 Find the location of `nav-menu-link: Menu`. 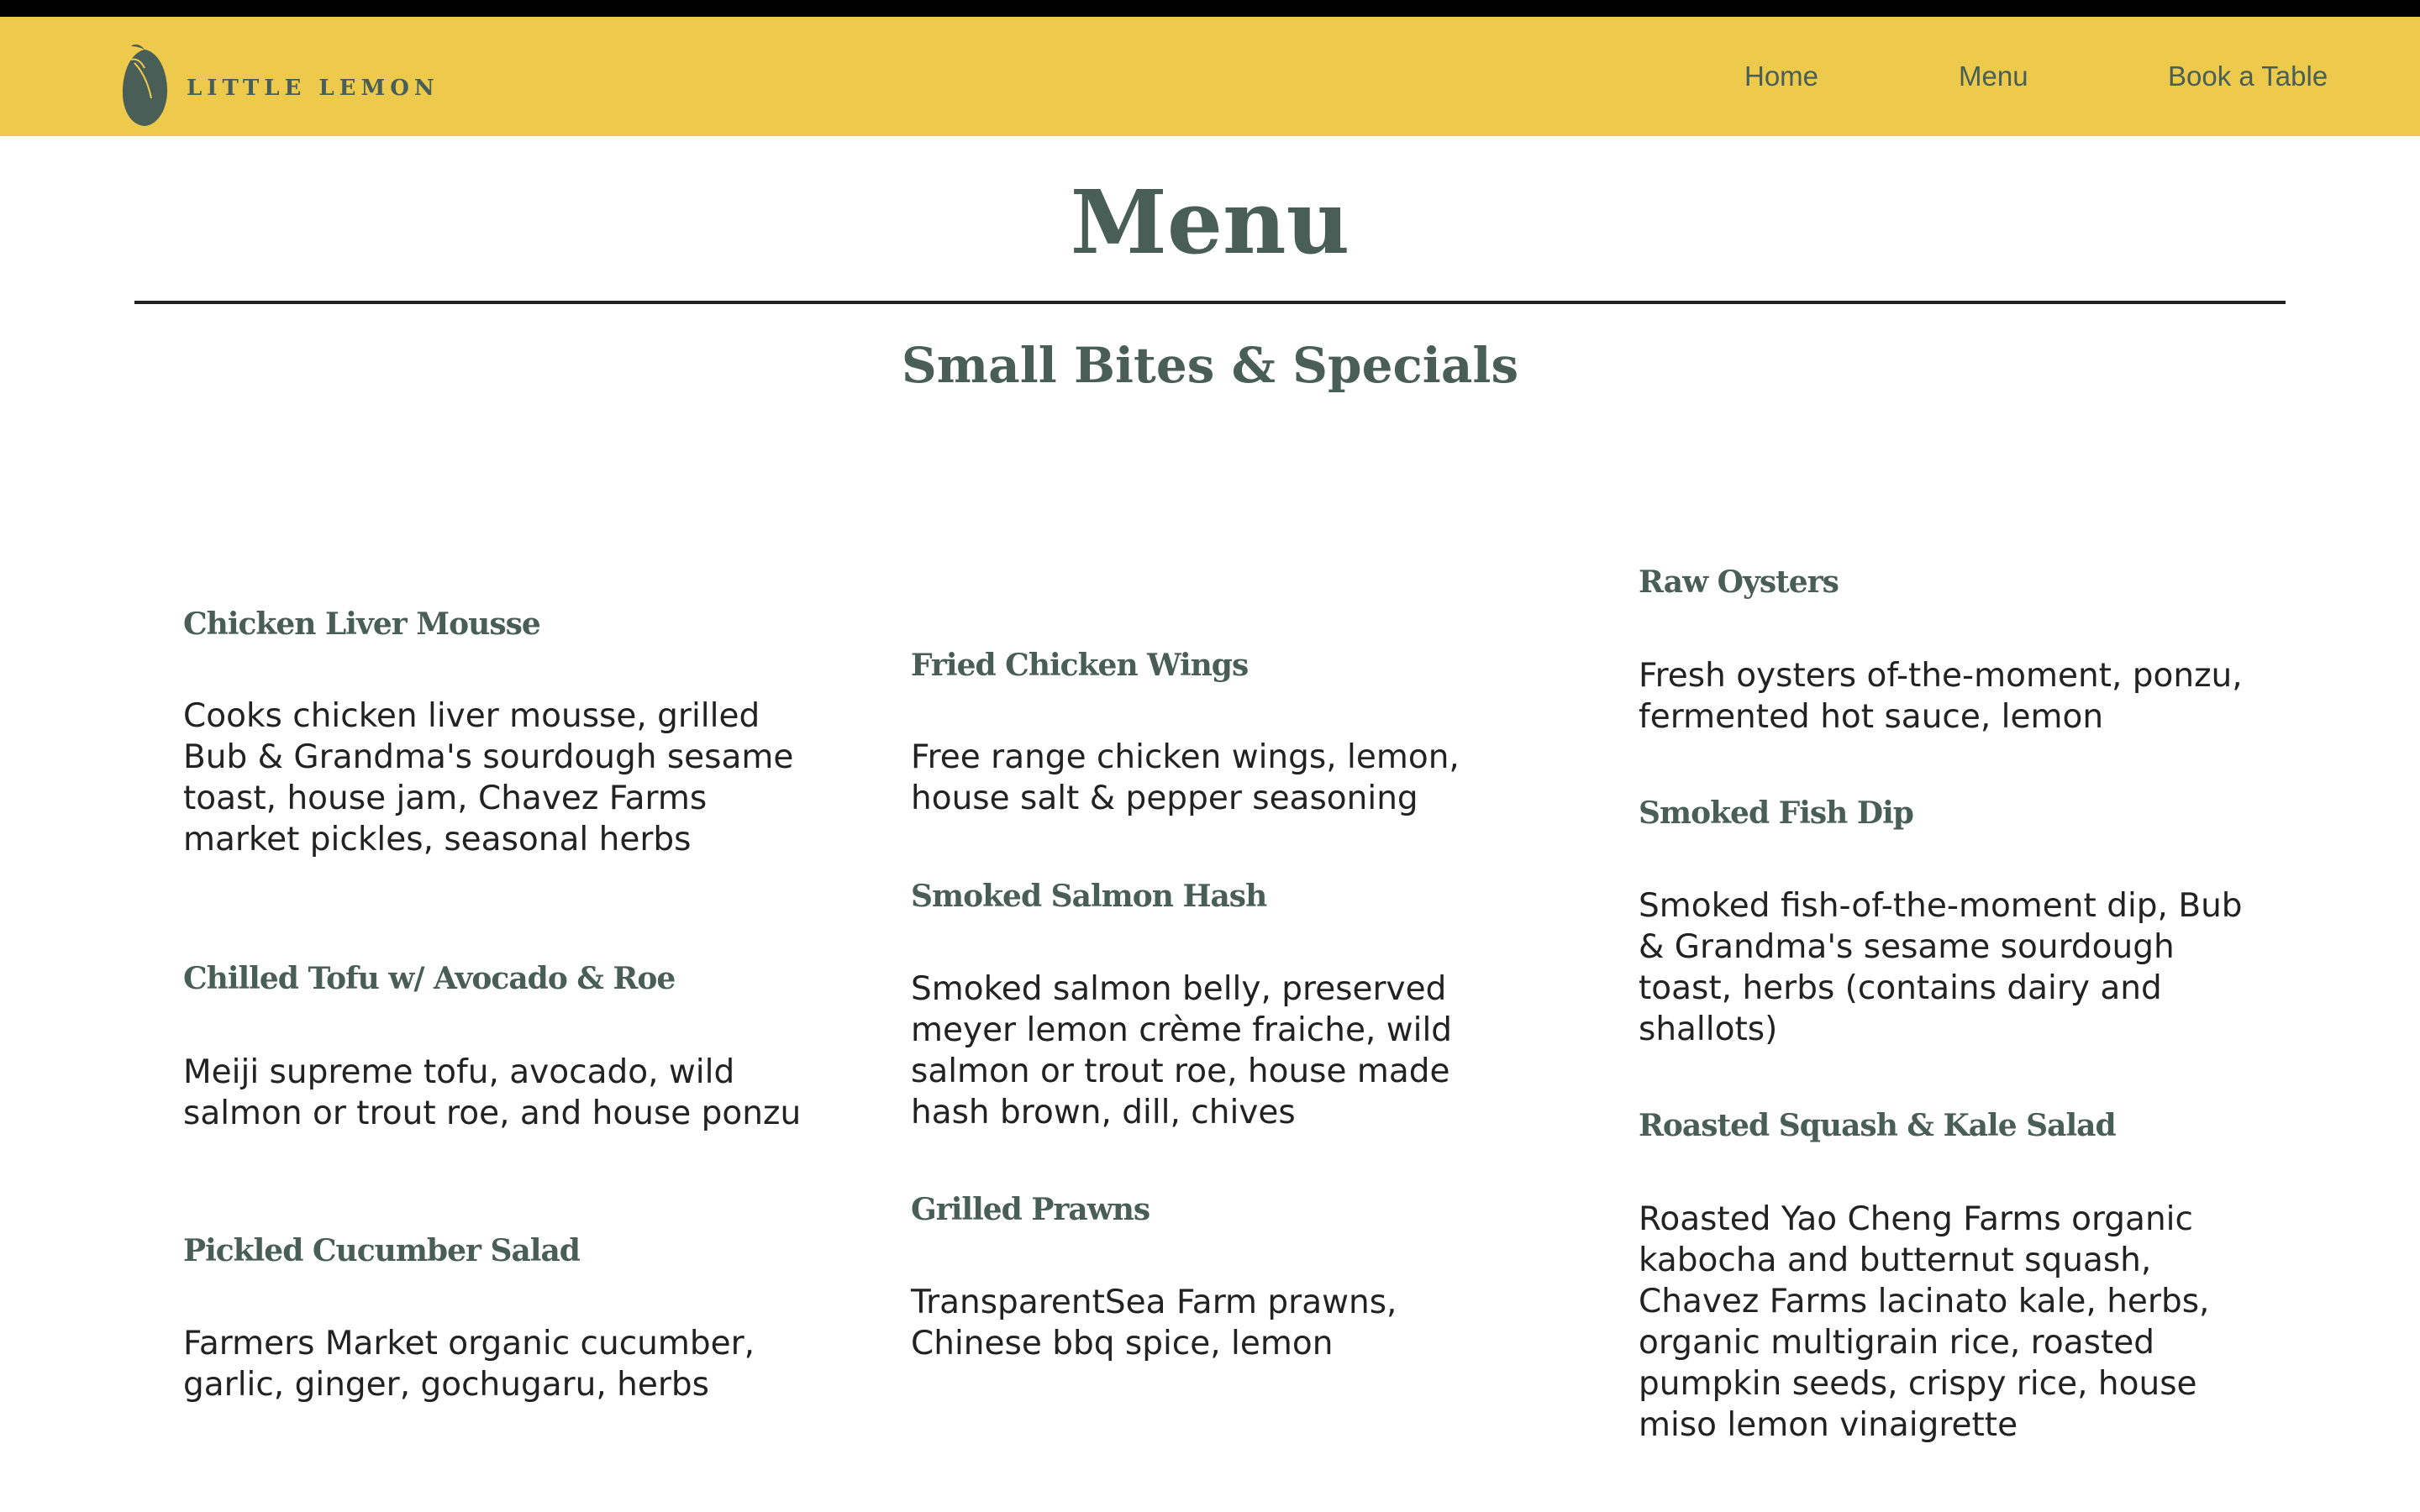

nav-menu-link: Menu is located at coordinates (1993, 76).